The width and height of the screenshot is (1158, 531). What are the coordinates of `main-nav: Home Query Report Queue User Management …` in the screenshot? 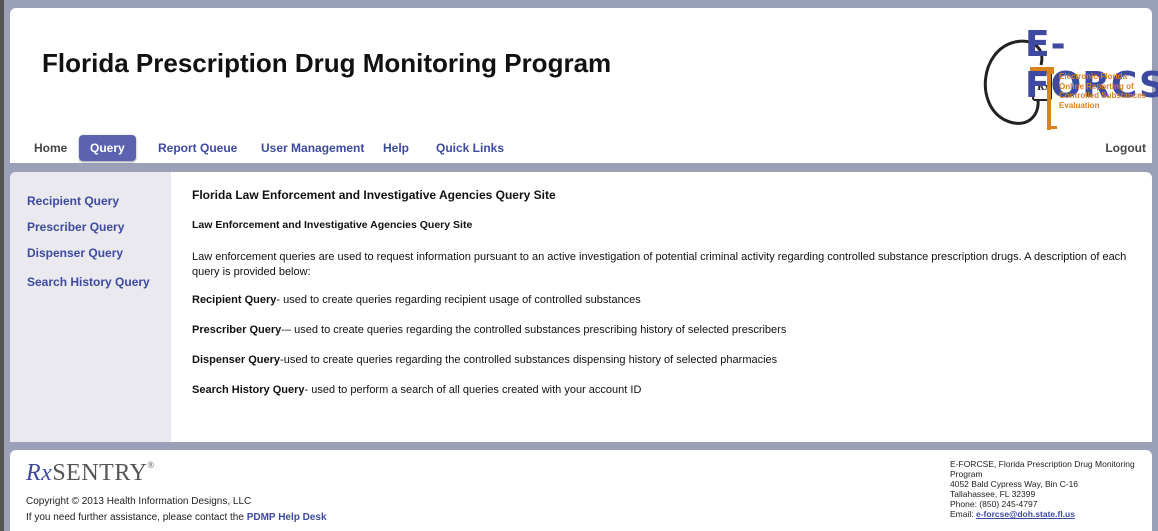 It's located at (592, 148).